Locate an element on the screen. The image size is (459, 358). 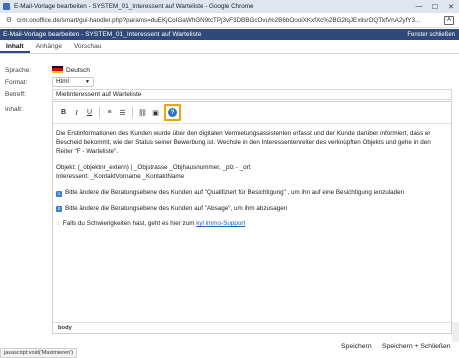
pointing-hand-icon: ☝ is located at coordinates (58, 224).